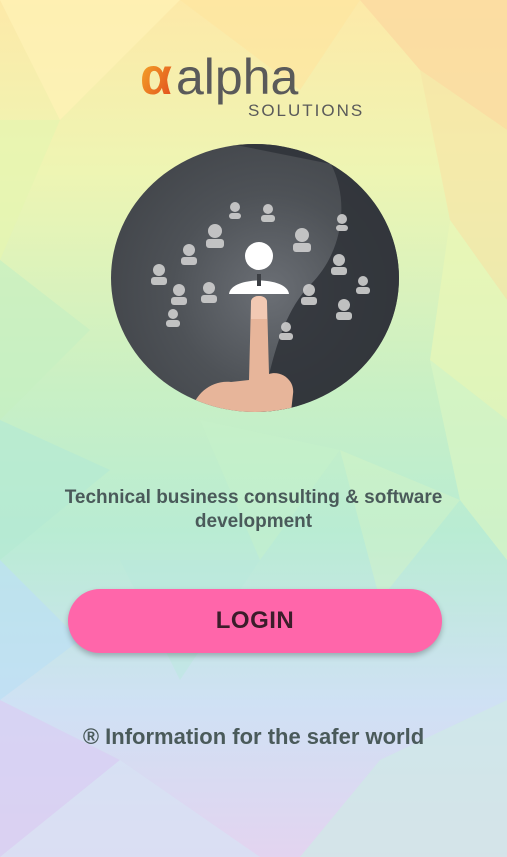 The image size is (507, 857). I want to click on logo-a: α, so click(156, 79).